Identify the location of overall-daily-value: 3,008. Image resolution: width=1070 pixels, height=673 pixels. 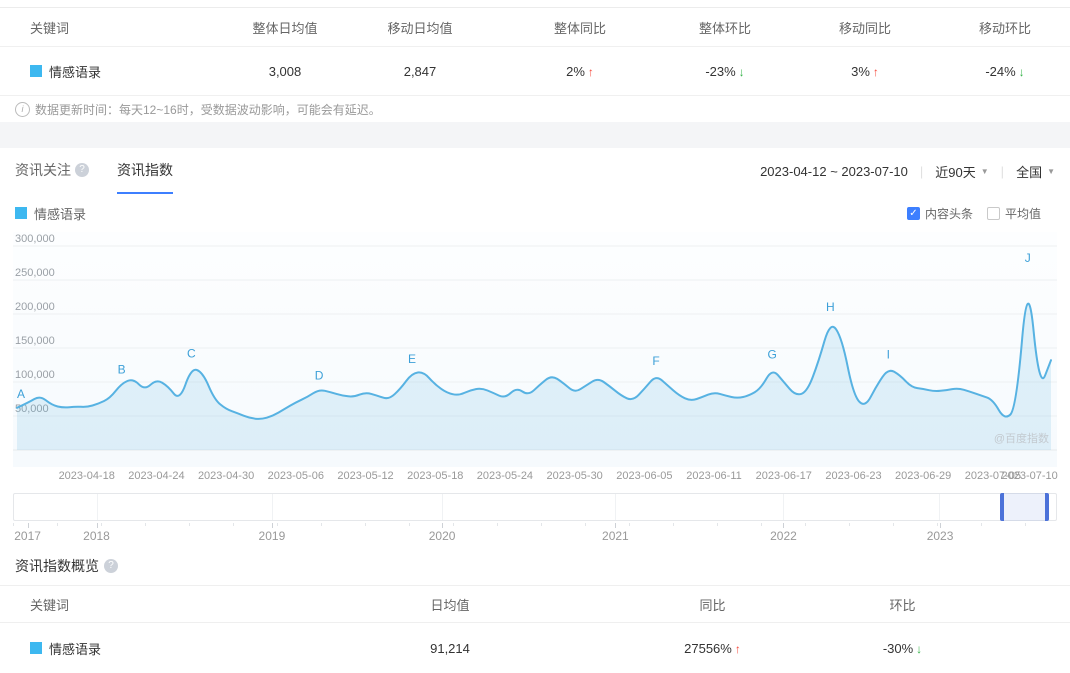
(285, 71).